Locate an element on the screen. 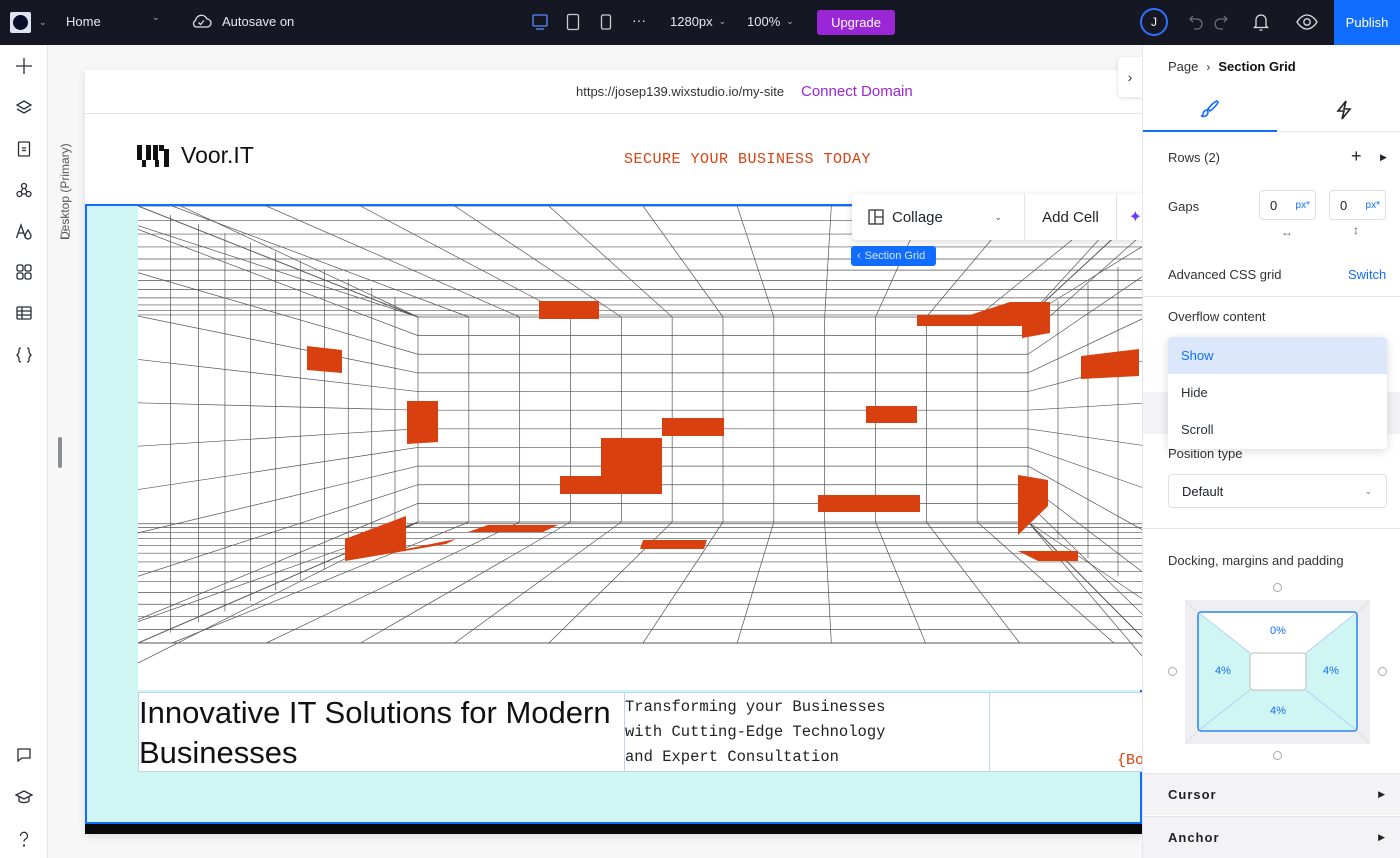 This screenshot has height=858, width=1400. cursor-accordion: Cursor ▶ is located at coordinates (1271, 794).